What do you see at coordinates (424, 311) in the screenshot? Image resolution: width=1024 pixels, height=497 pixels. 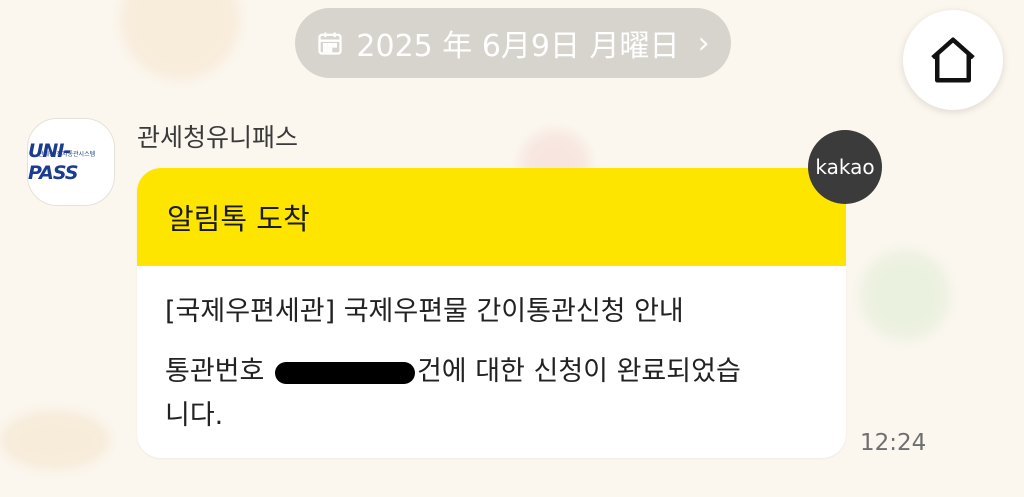 I see `message-line: [국제우편세관] 국제우편물 간이통관신청 안내` at bounding box center [424, 311].